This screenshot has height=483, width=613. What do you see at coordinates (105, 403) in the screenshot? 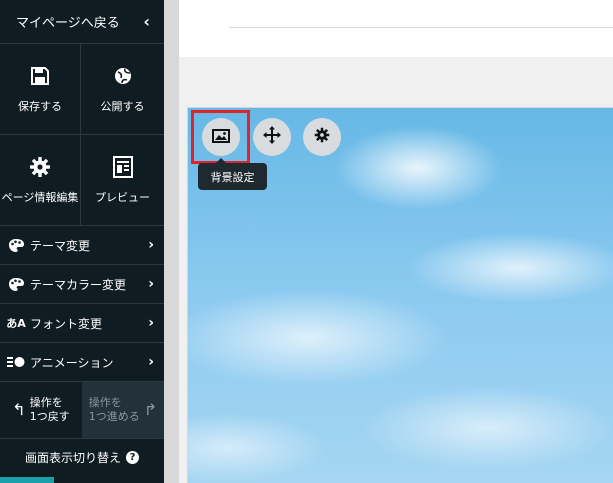
I see `redo-line1: 操作を` at bounding box center [105, 403].